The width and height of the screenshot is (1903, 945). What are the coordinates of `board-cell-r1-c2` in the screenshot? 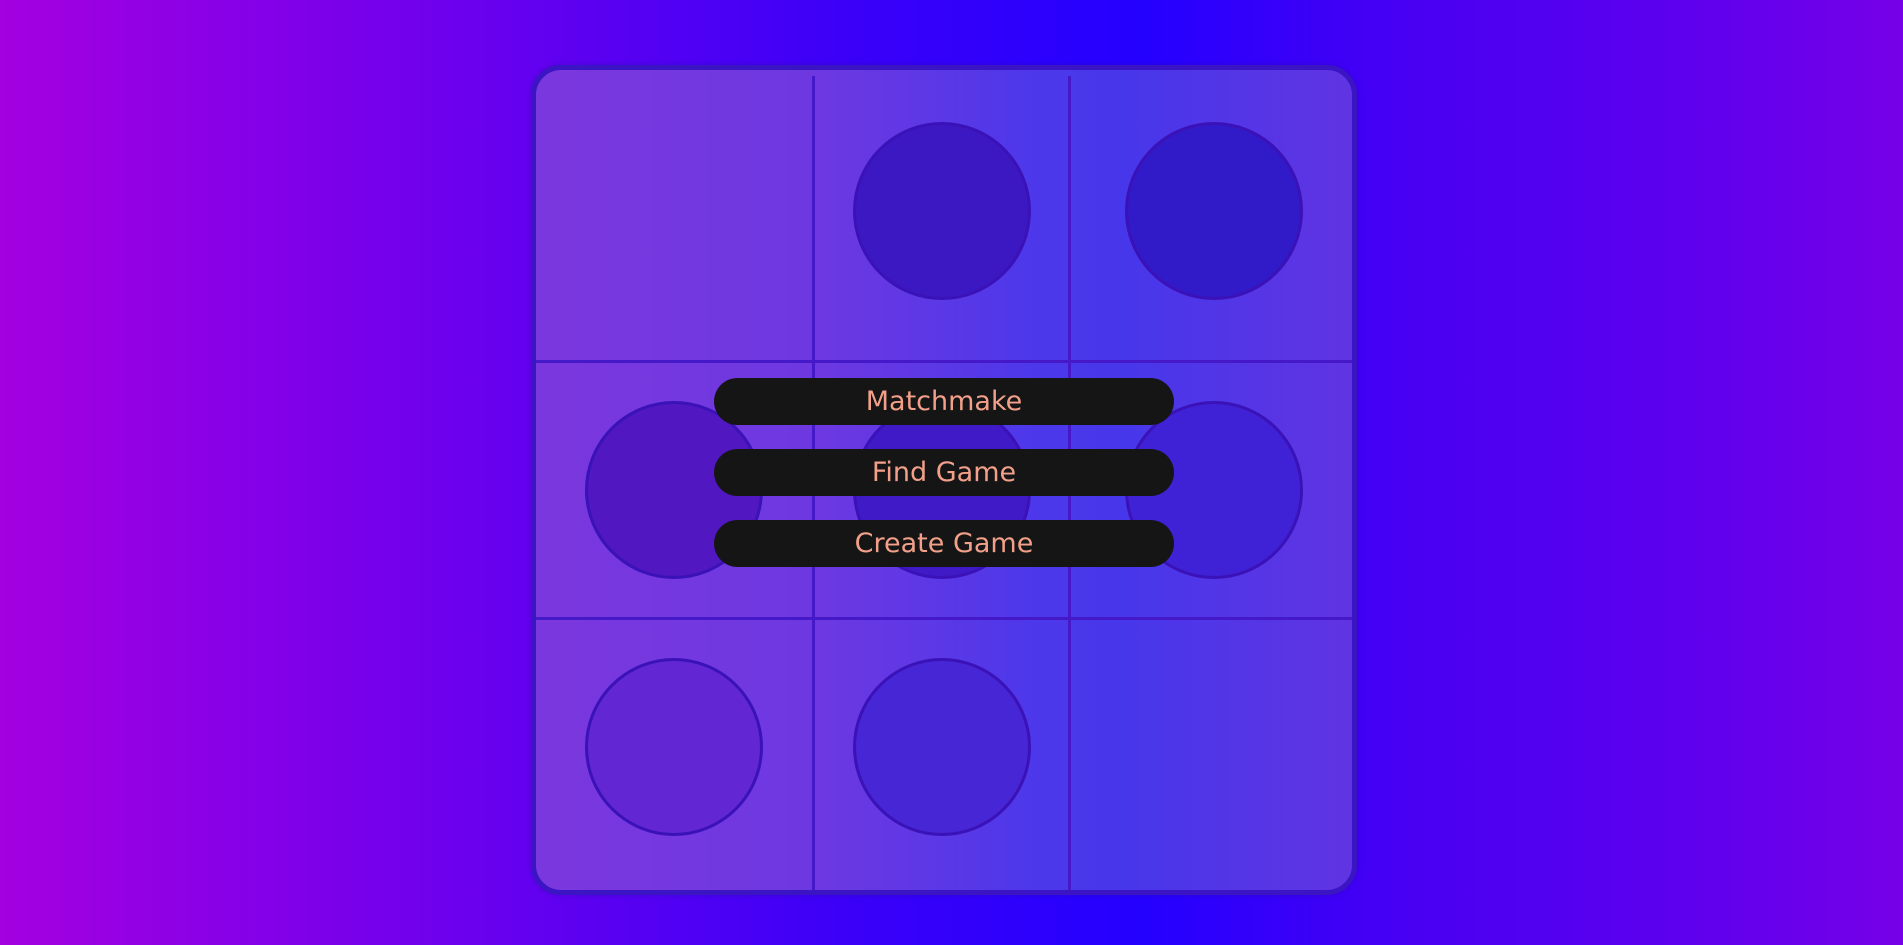 It's located at (941, 215).